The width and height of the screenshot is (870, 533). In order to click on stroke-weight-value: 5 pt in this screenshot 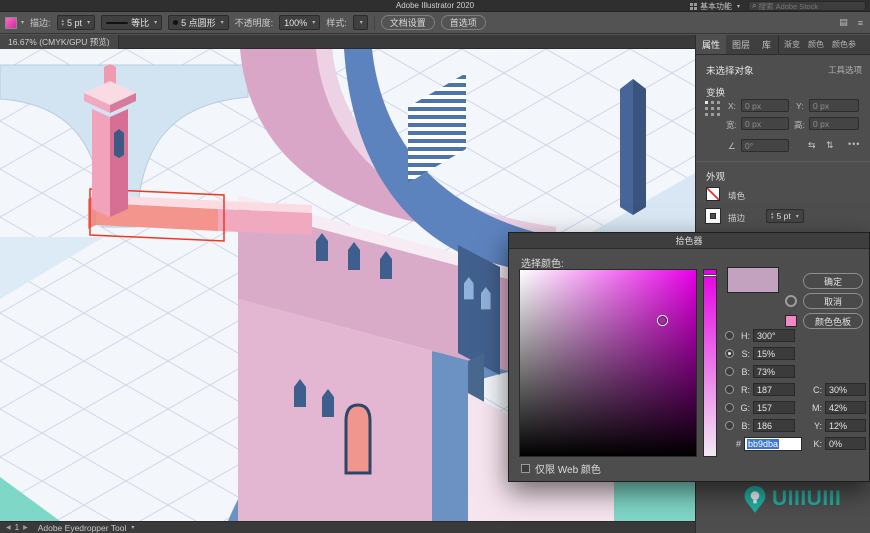, I will do `click(75, 22)`.